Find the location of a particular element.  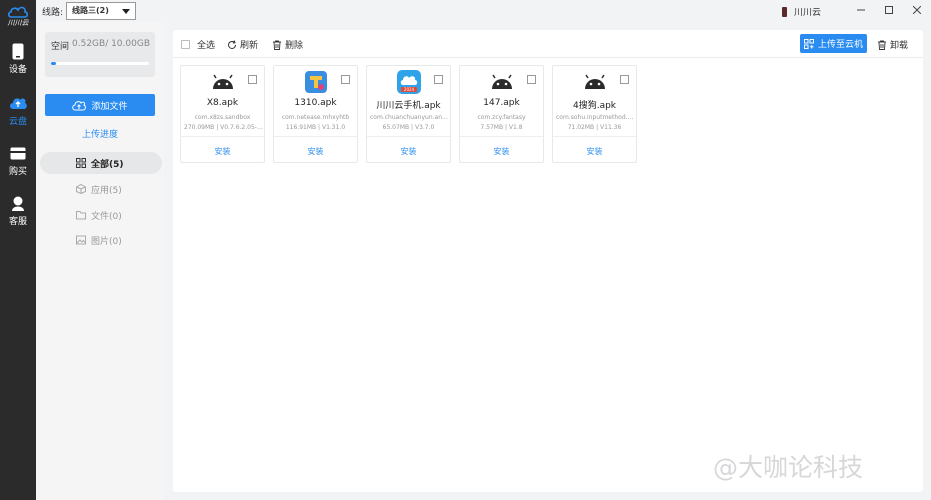

category-files: 文件(0) is located at coordinates (101, 215).